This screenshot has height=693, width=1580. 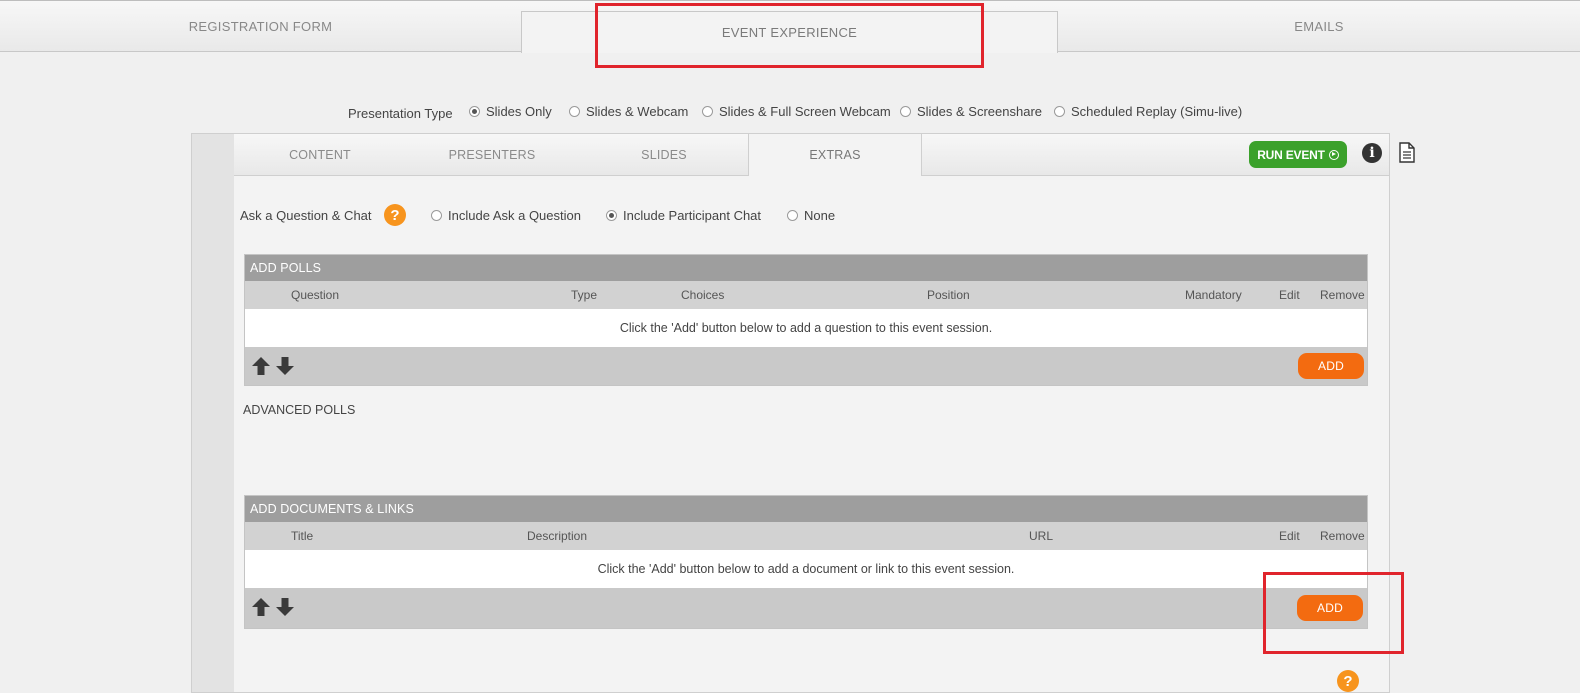 I want to click on run-event-label: RUN EVENT, so click(x=1291, y=154).